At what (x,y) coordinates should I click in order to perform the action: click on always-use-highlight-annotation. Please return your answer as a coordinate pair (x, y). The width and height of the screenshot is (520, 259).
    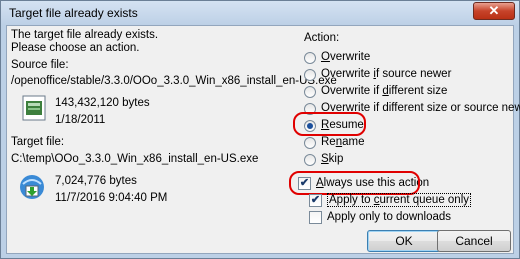
    Looking at the image, I should click on (354, 183).